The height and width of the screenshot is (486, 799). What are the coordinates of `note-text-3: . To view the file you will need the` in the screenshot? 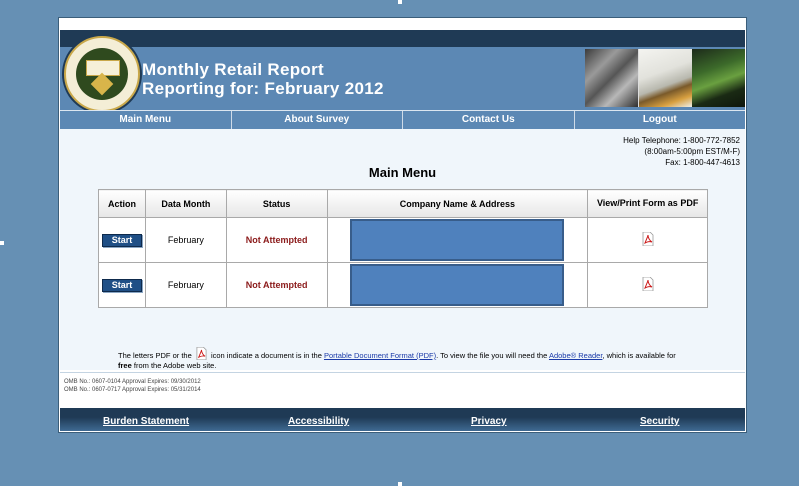 It's located at (492, 355).